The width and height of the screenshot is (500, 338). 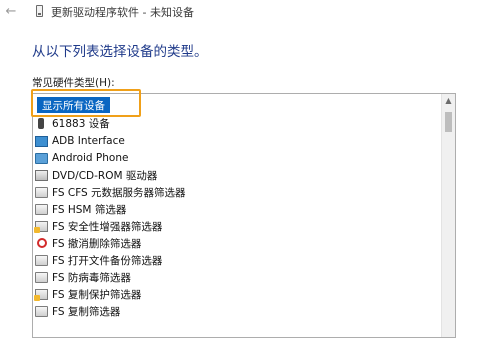 What do you see at coordinates (41, 158) in the screenshot?
I see `phone-icon` at bounding box center [41, 158].